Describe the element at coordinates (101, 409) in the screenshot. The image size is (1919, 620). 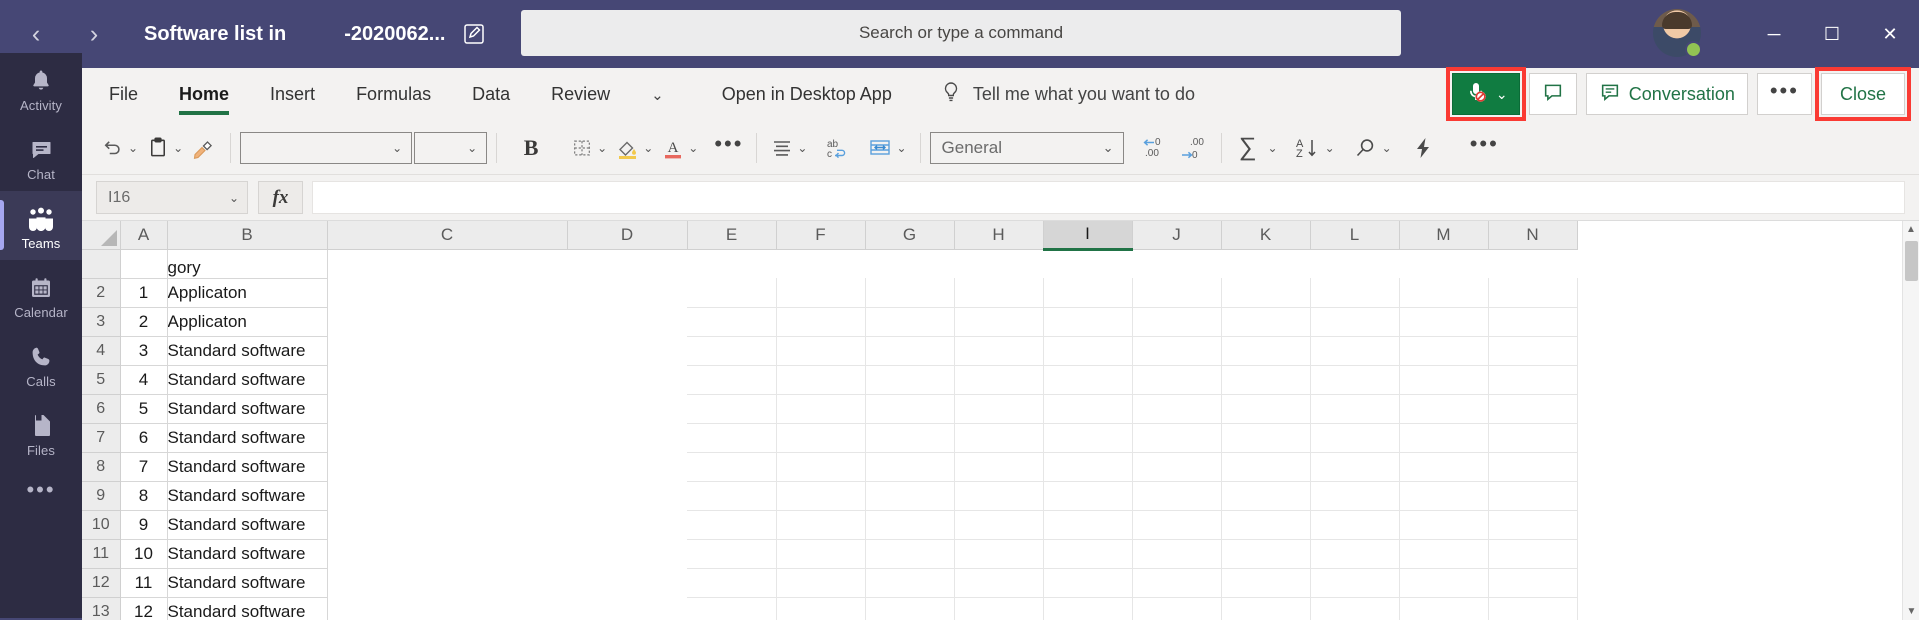
I see `row-header: 6` at that location.